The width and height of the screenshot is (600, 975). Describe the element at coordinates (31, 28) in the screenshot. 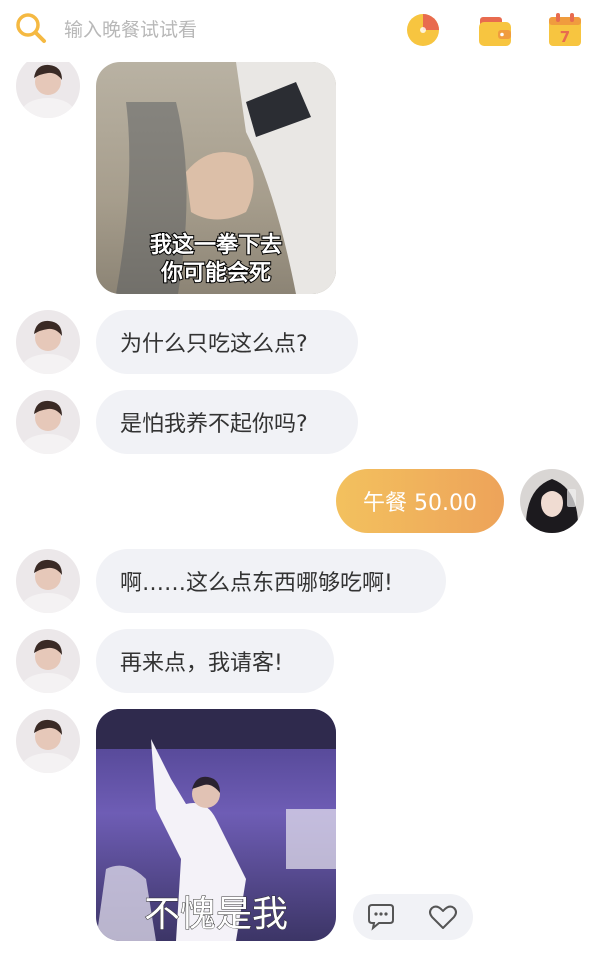

I see `search-icon` at that location.